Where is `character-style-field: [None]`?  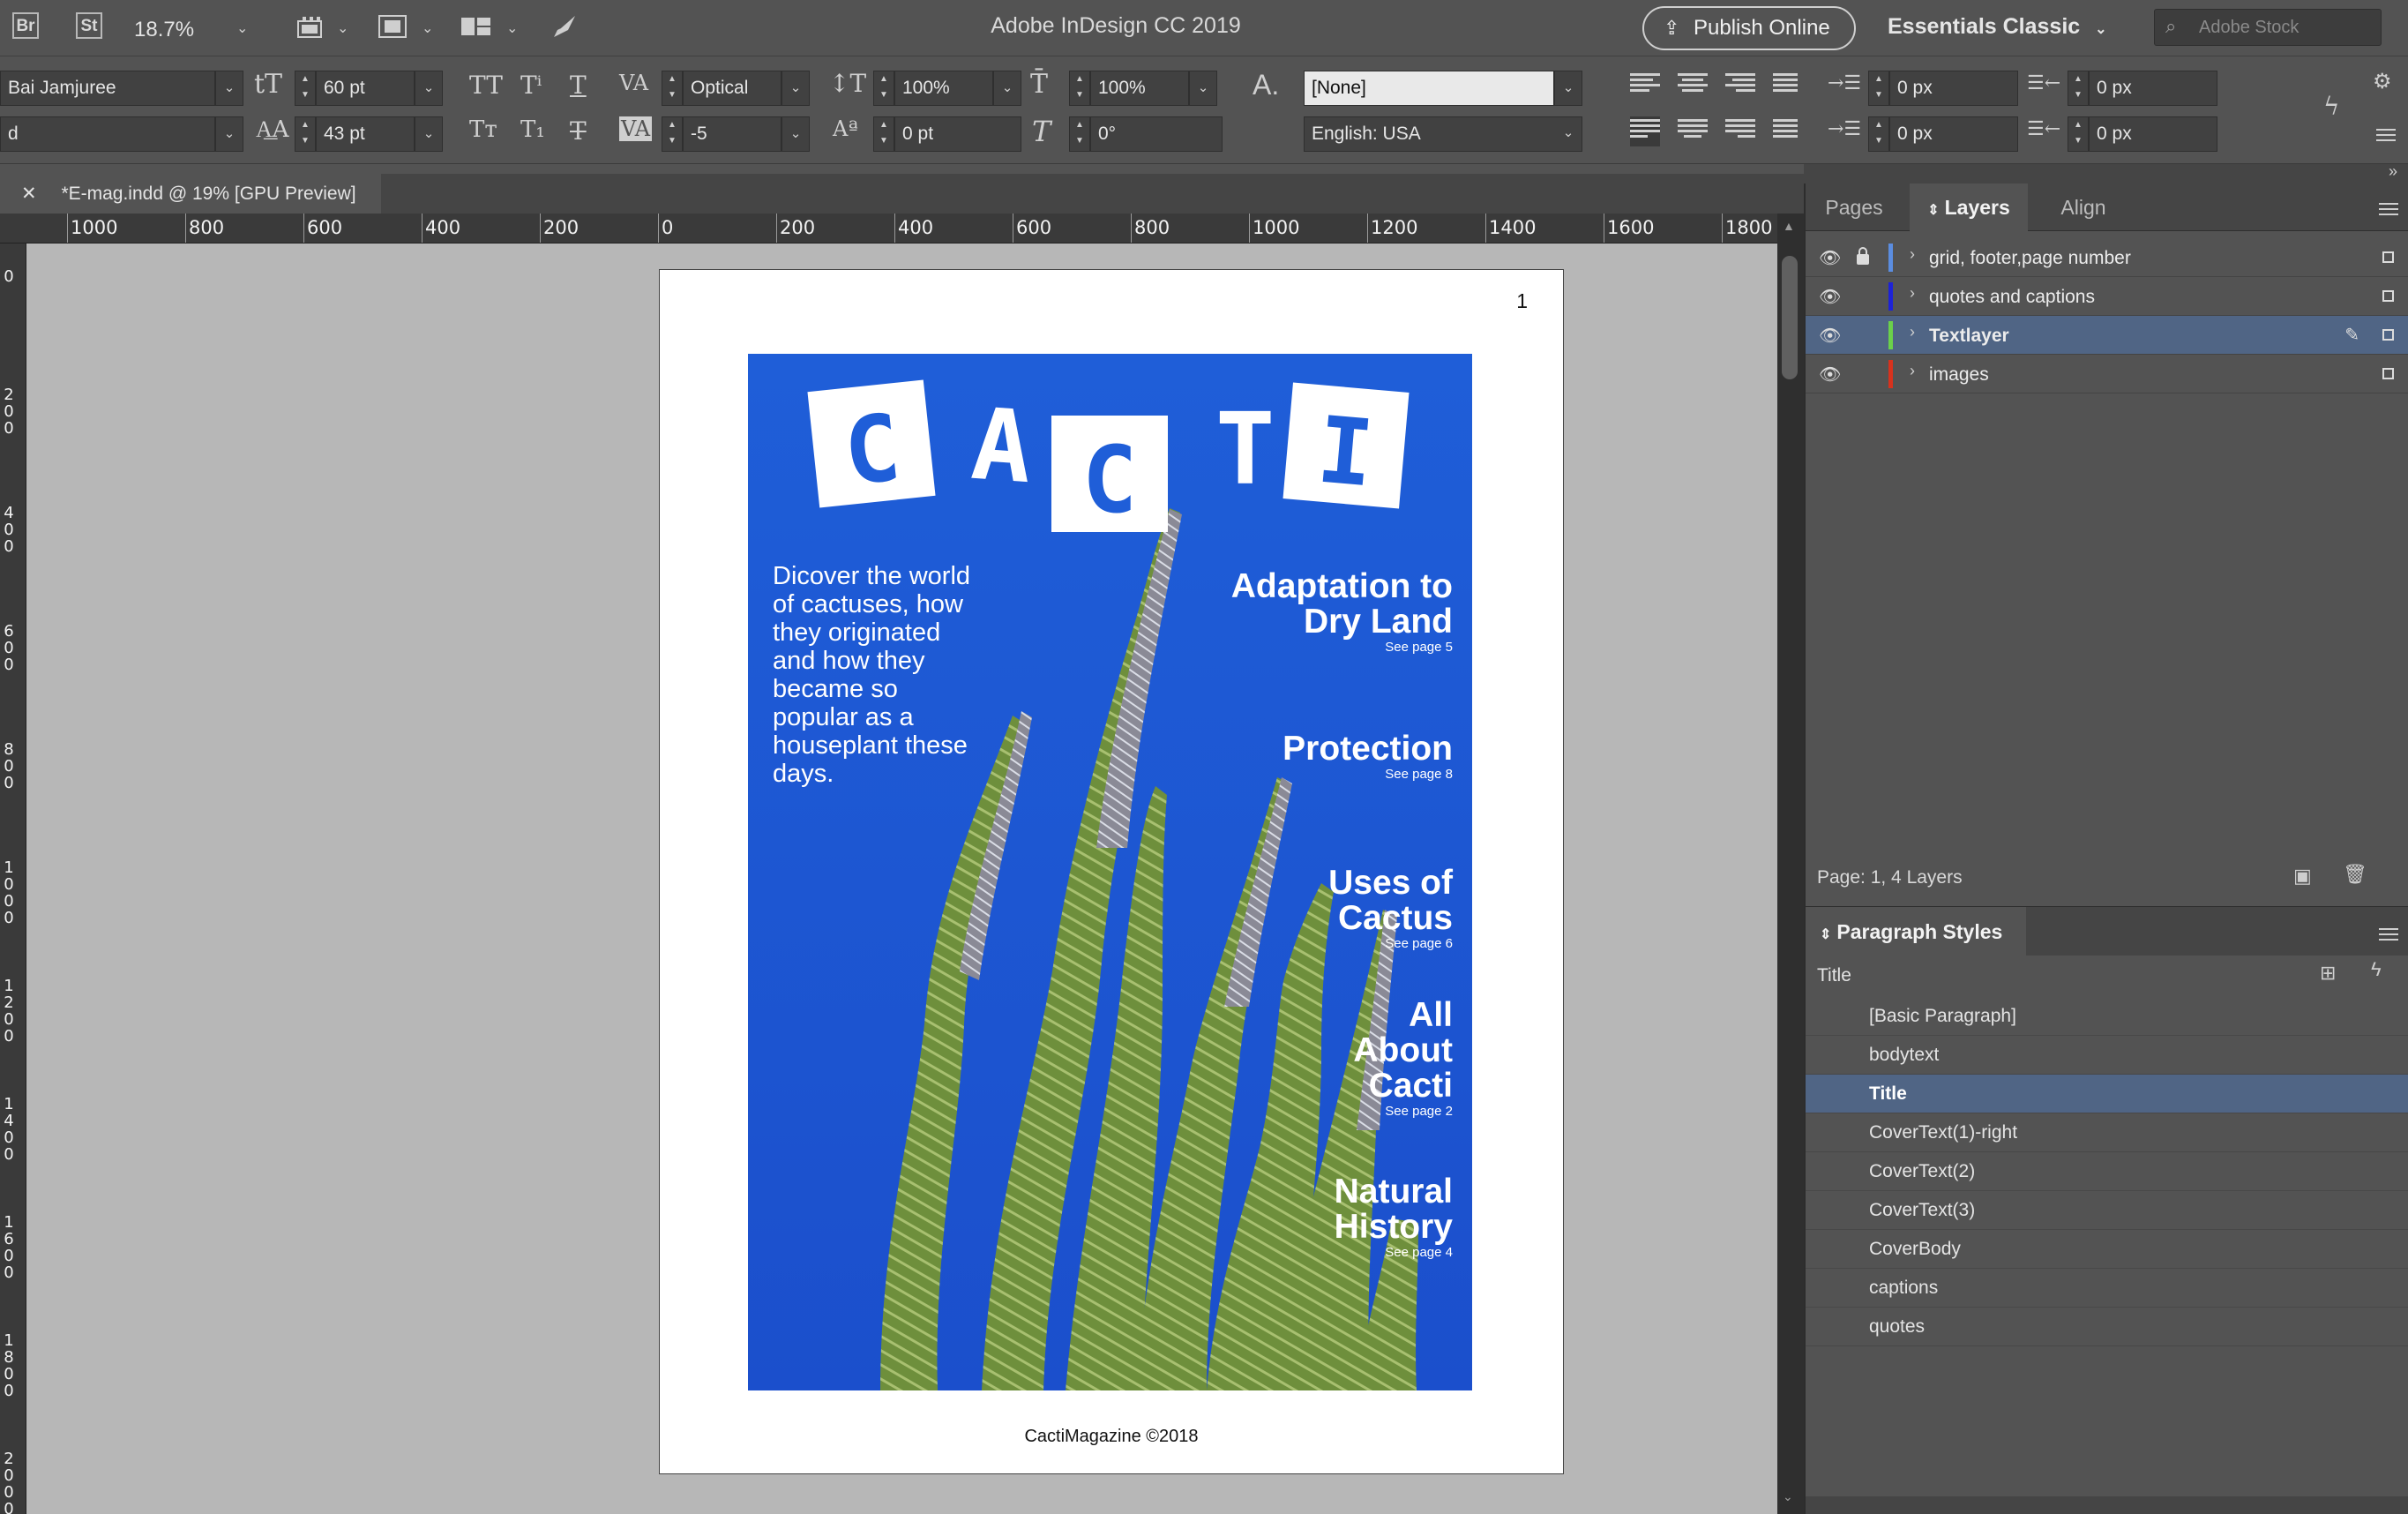 character-style-field: [None] is located at coordinates (1429, 88).